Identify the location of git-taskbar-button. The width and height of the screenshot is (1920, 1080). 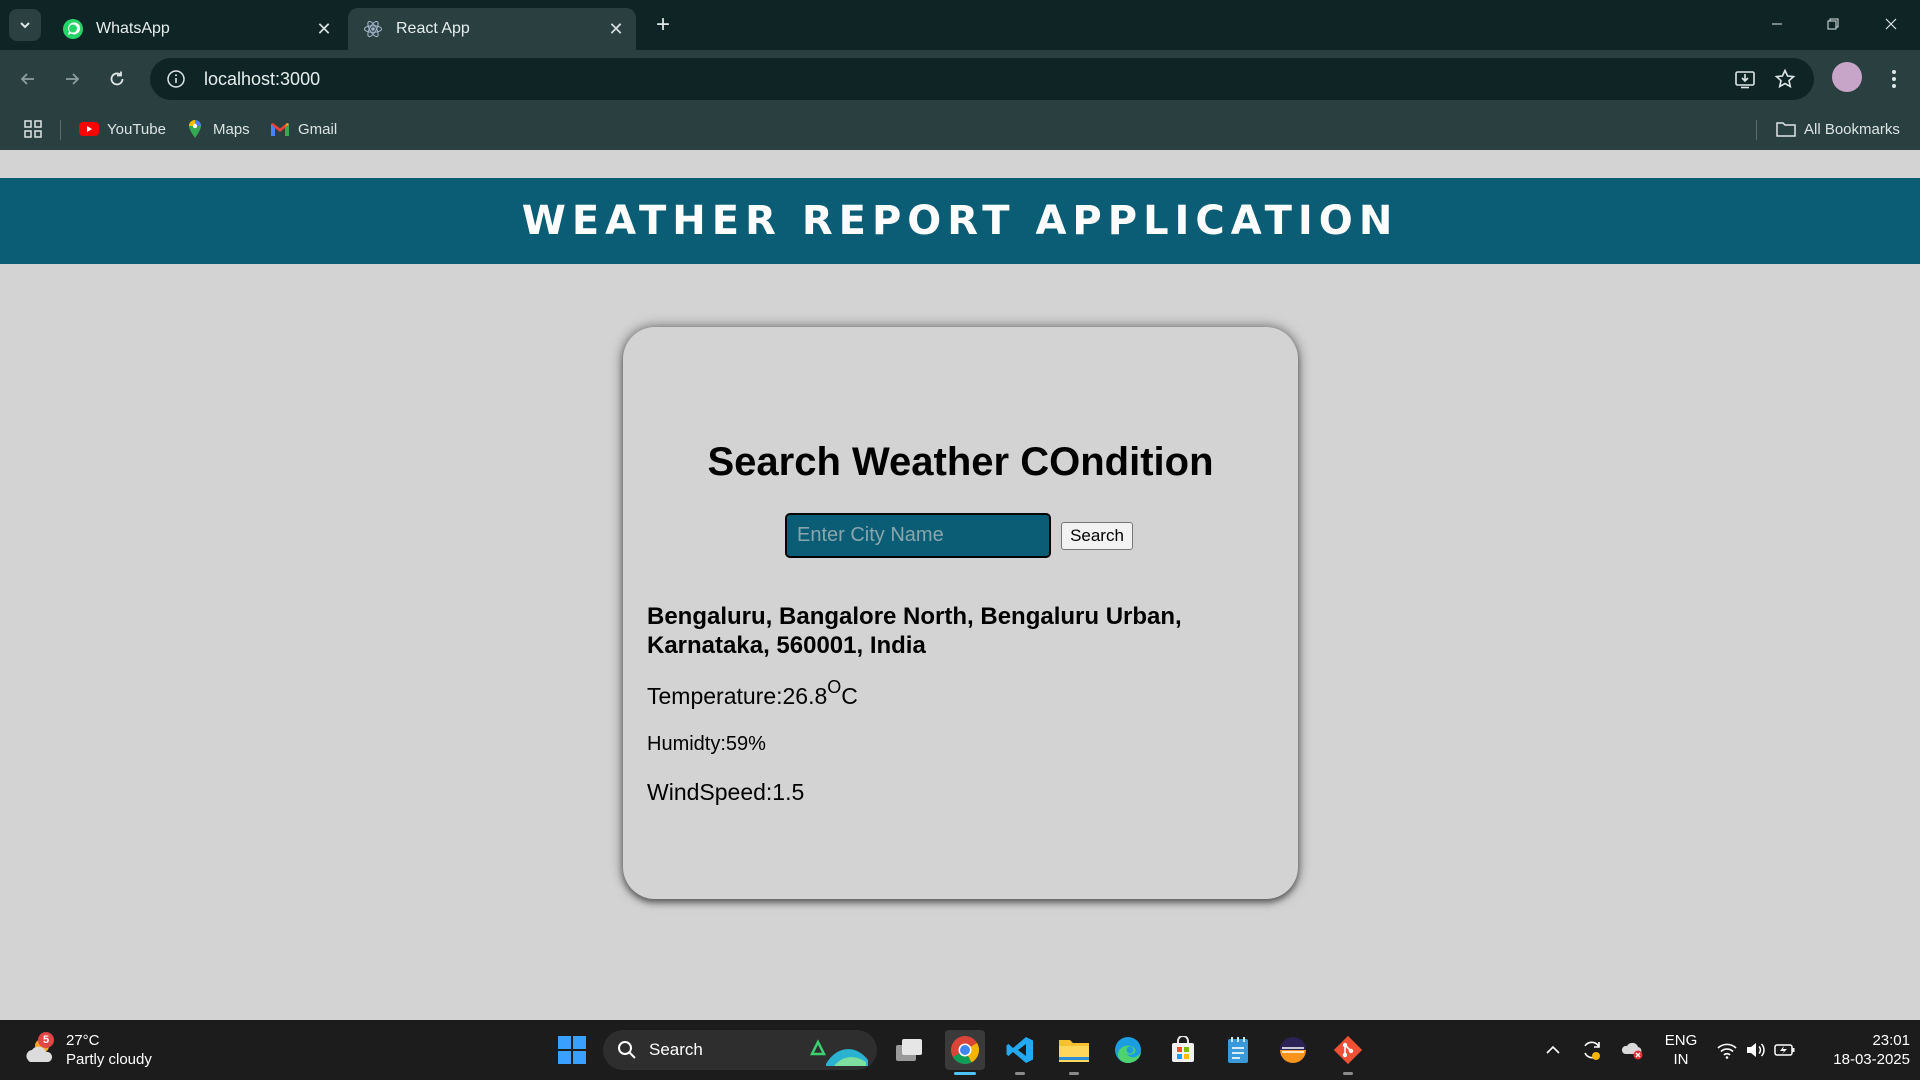
(1348, 1050).